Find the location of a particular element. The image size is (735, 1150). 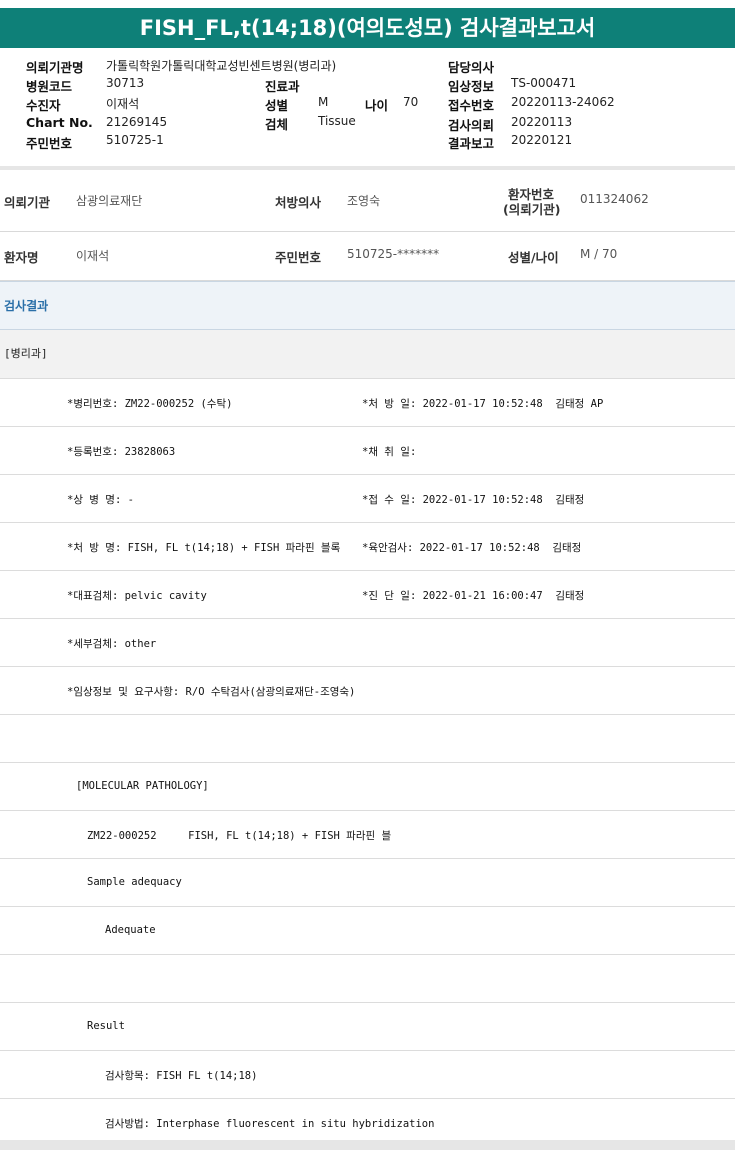

req-inst-label: 의뢰기관 is located at coordinates (27, 202).